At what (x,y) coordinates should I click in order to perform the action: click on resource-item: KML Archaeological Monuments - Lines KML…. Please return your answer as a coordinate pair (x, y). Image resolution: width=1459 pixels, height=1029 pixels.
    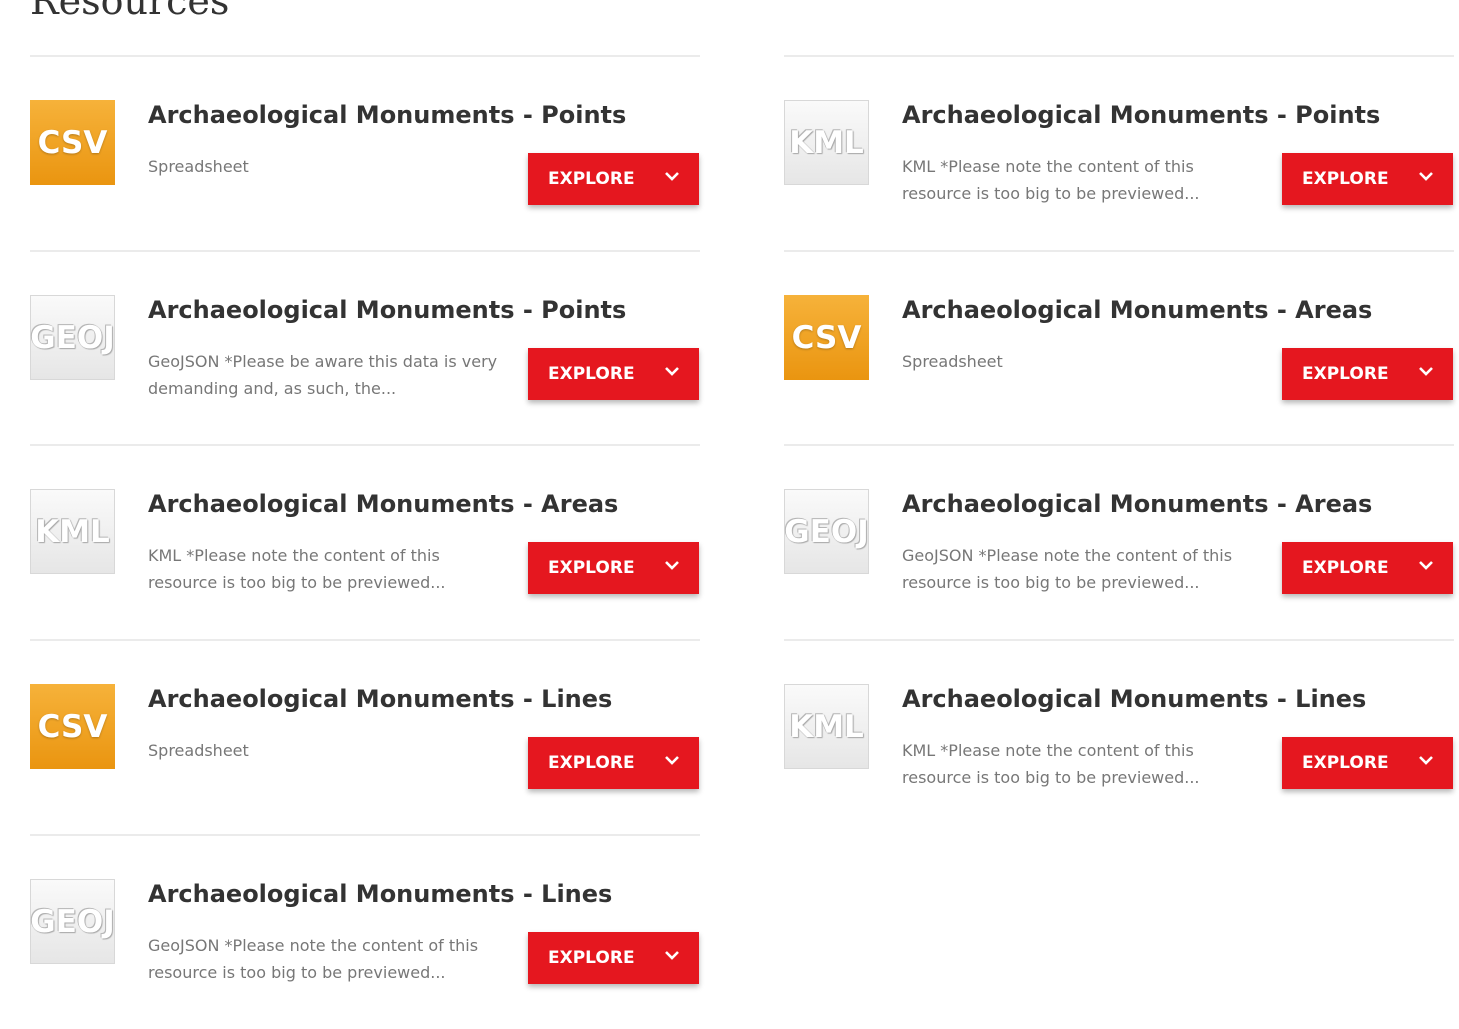
    Looking at the image, I should click on (1119, 736).